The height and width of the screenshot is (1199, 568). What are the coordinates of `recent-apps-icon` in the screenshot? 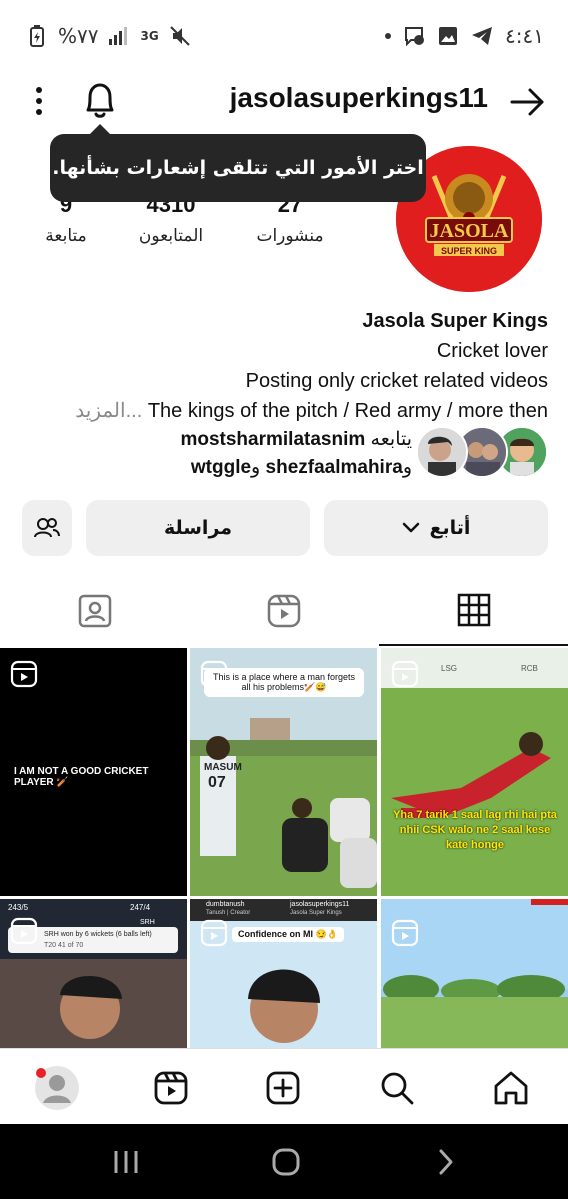 It's located at (126, 1162).